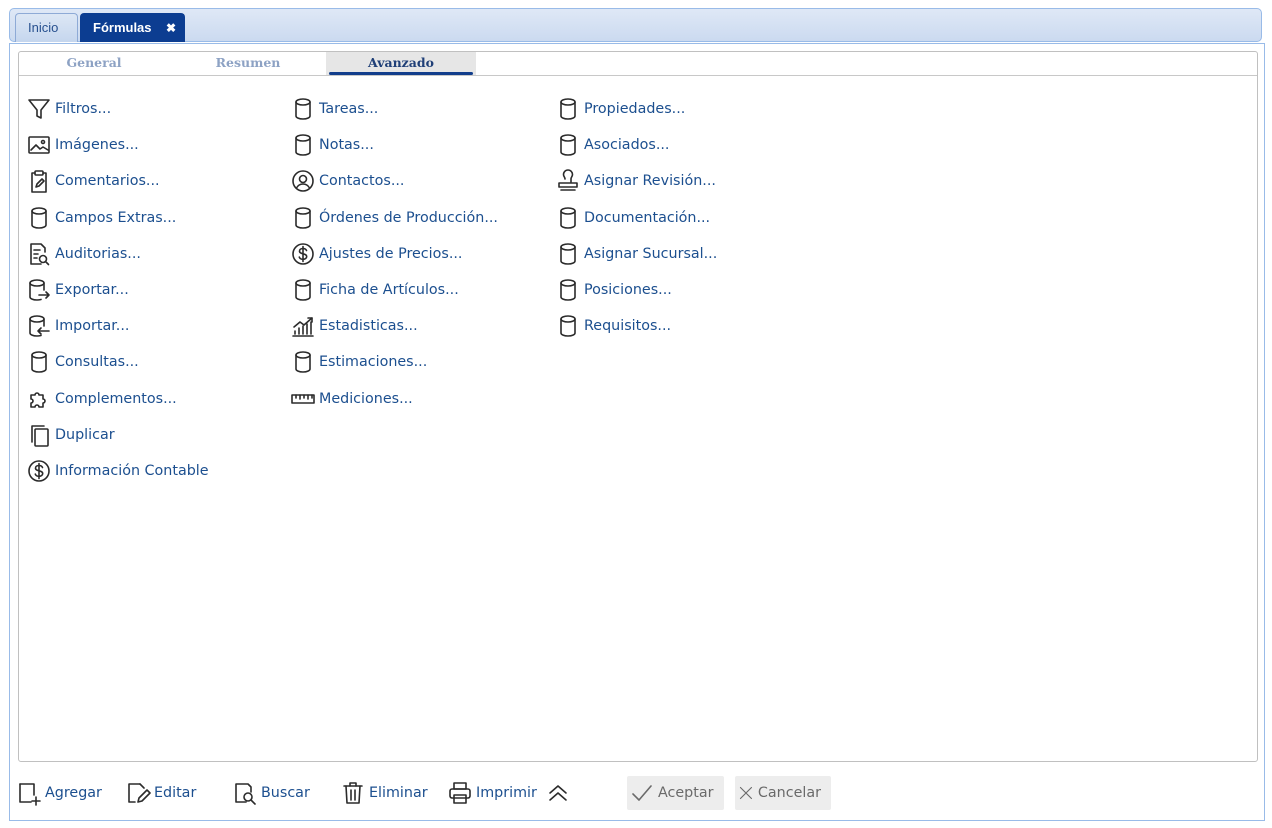  Describe the element at coordinates (118, 435) in the screenshot. I see `option-duplicar: Duplicar` at that location.